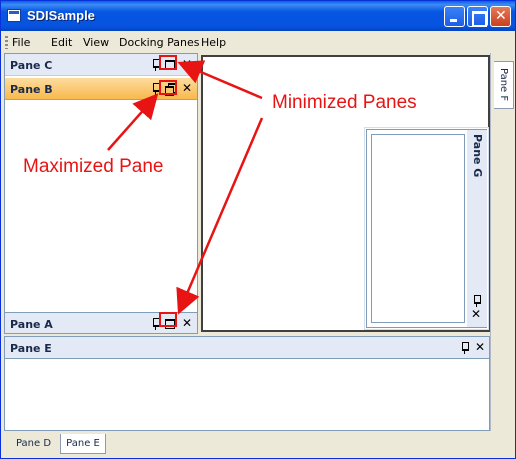 Image resolution: width=516 pixels, height=459 pixels. What do you see at coordinates (477, 156) in the screenshot?
I see `pane-g-title: Pane G` at bounding box center [477, 156].